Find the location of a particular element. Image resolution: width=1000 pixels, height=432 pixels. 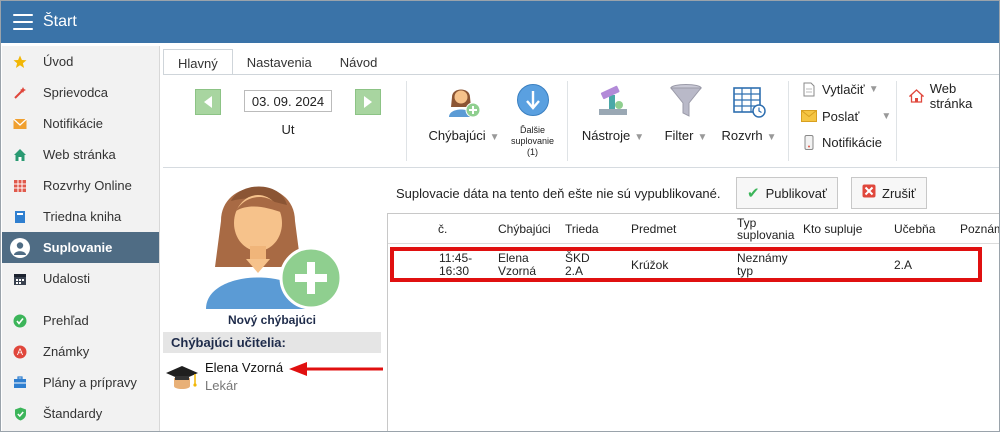

prev-day-button is located at coordinates (208, 102).